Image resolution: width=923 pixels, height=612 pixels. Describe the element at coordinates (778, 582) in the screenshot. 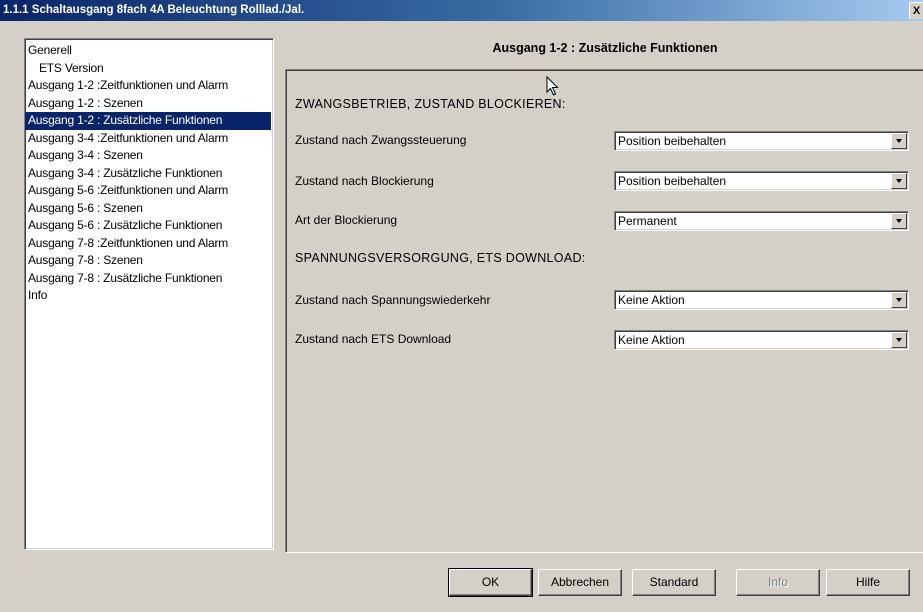

I see `info-button: Info` at that location.